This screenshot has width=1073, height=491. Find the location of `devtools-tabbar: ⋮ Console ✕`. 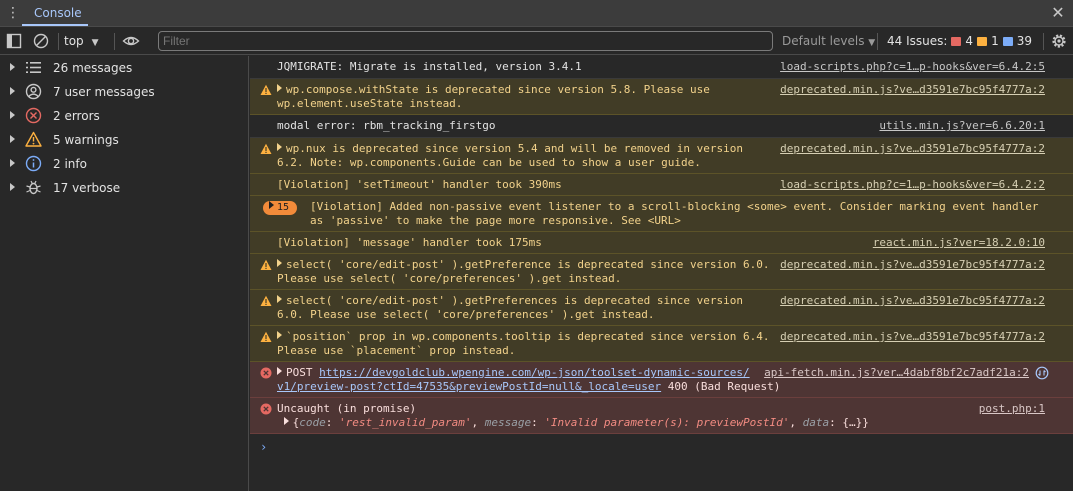

devtools-tabbar: ⋮ Console ✕ is located at coordinates (536, 13).